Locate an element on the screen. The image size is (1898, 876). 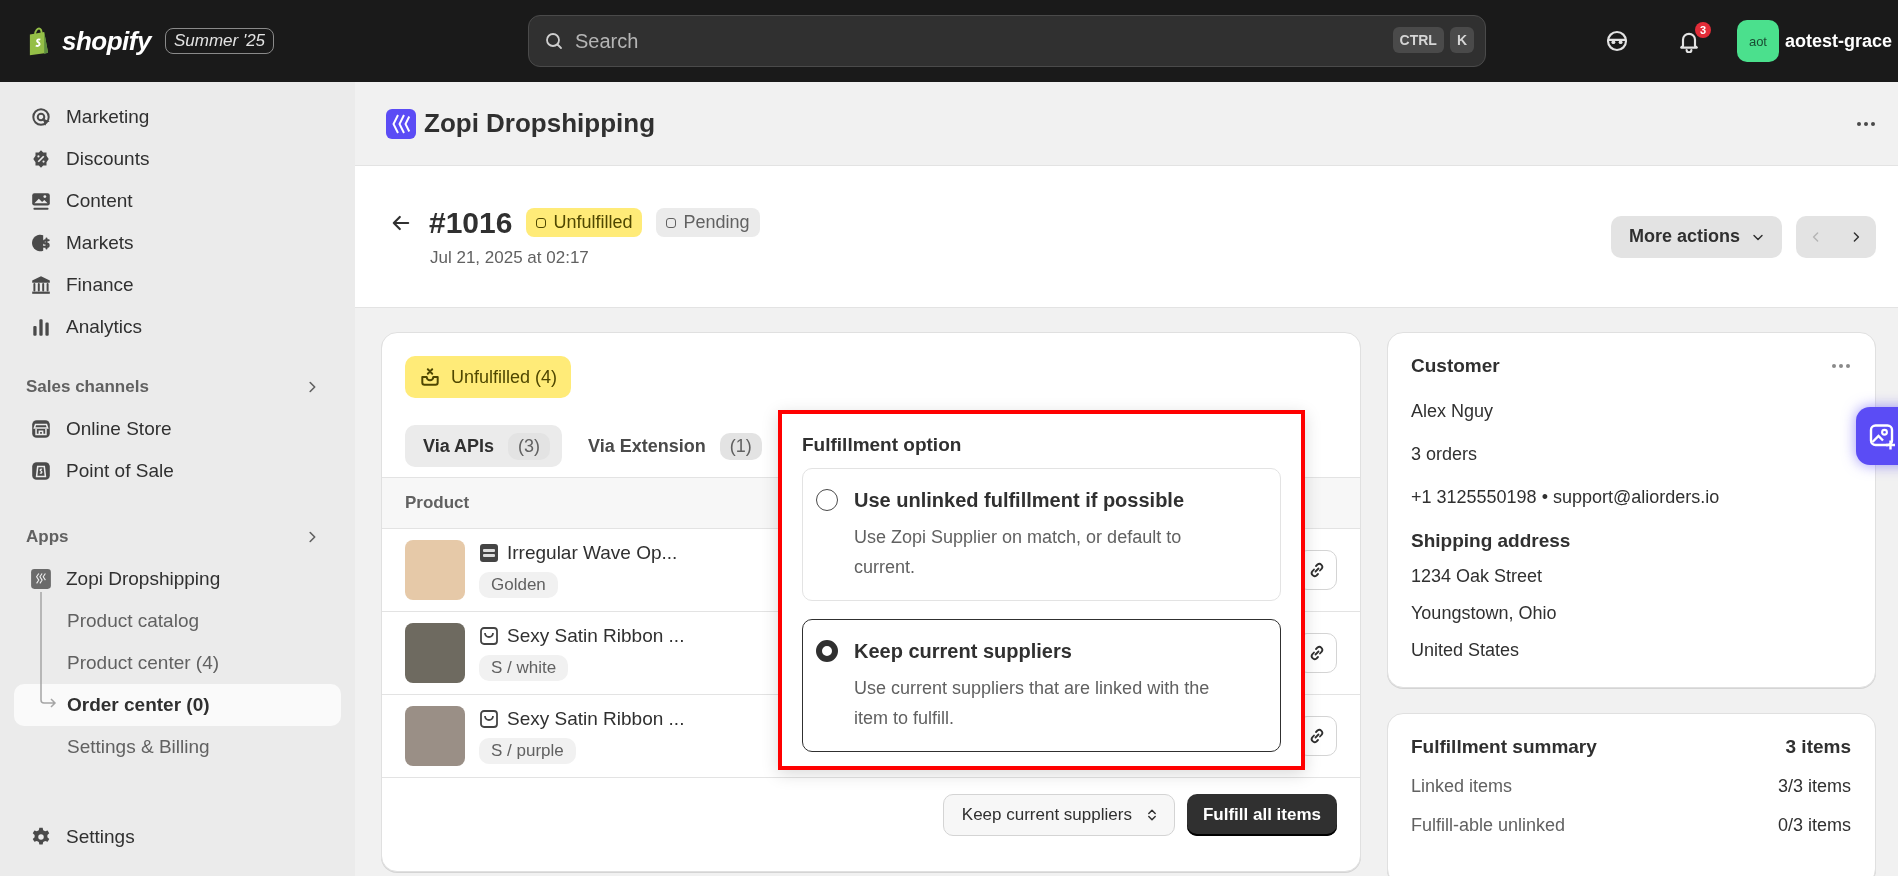
summary-value: 0/3 items is located at coordinates (1814, 825).